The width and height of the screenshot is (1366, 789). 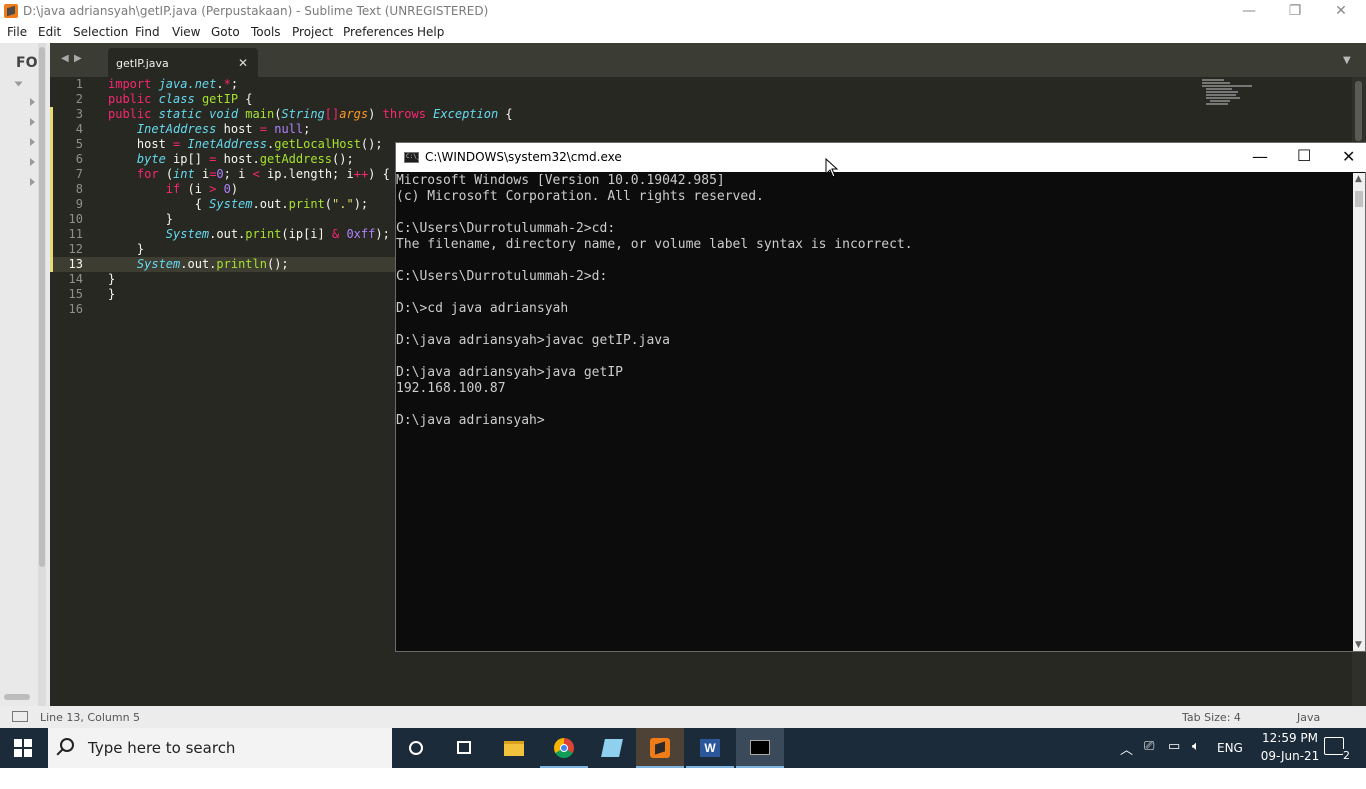 I want to click on cmd-title-bar: C:\WINDOWS\system32\cmd.exe — ☐ ✕, so click(x=881, y=157).